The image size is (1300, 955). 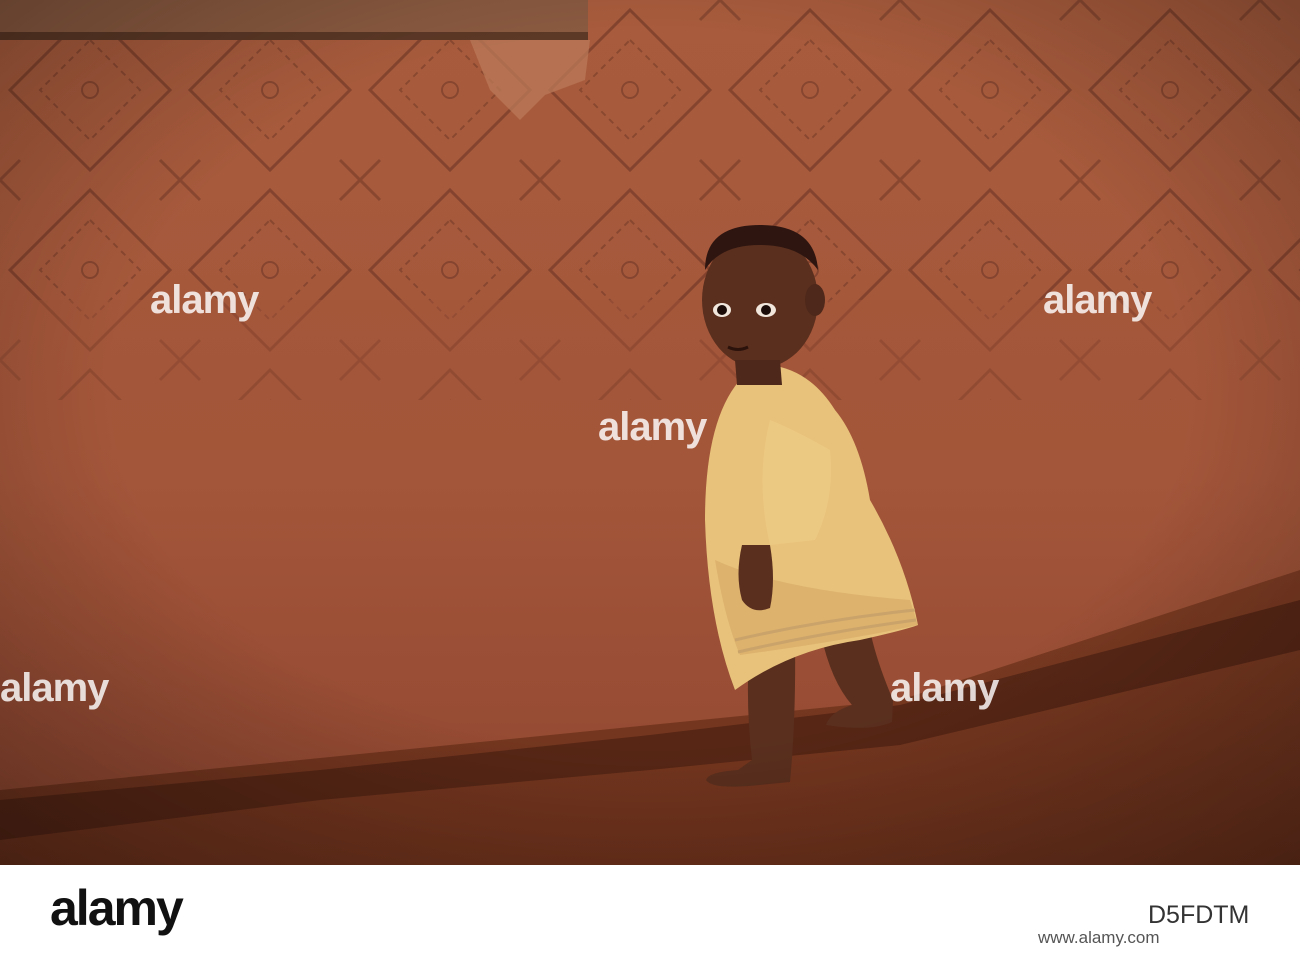 I want to click on image-id: D5FDTM, so click(x=1199, y=915).